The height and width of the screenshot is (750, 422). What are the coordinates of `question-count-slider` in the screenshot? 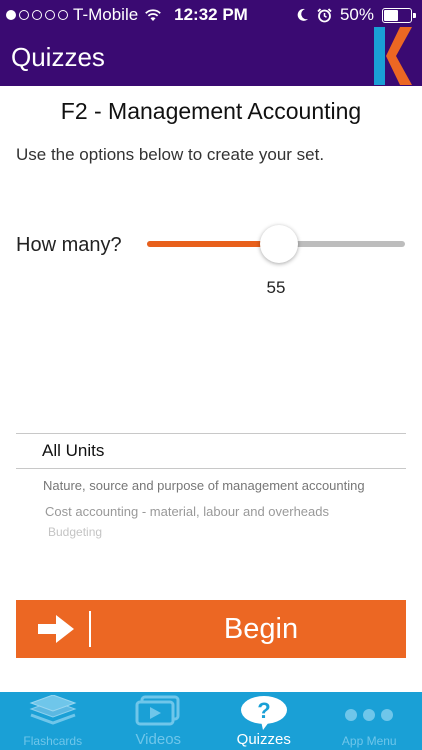 It's located at (276, 244).